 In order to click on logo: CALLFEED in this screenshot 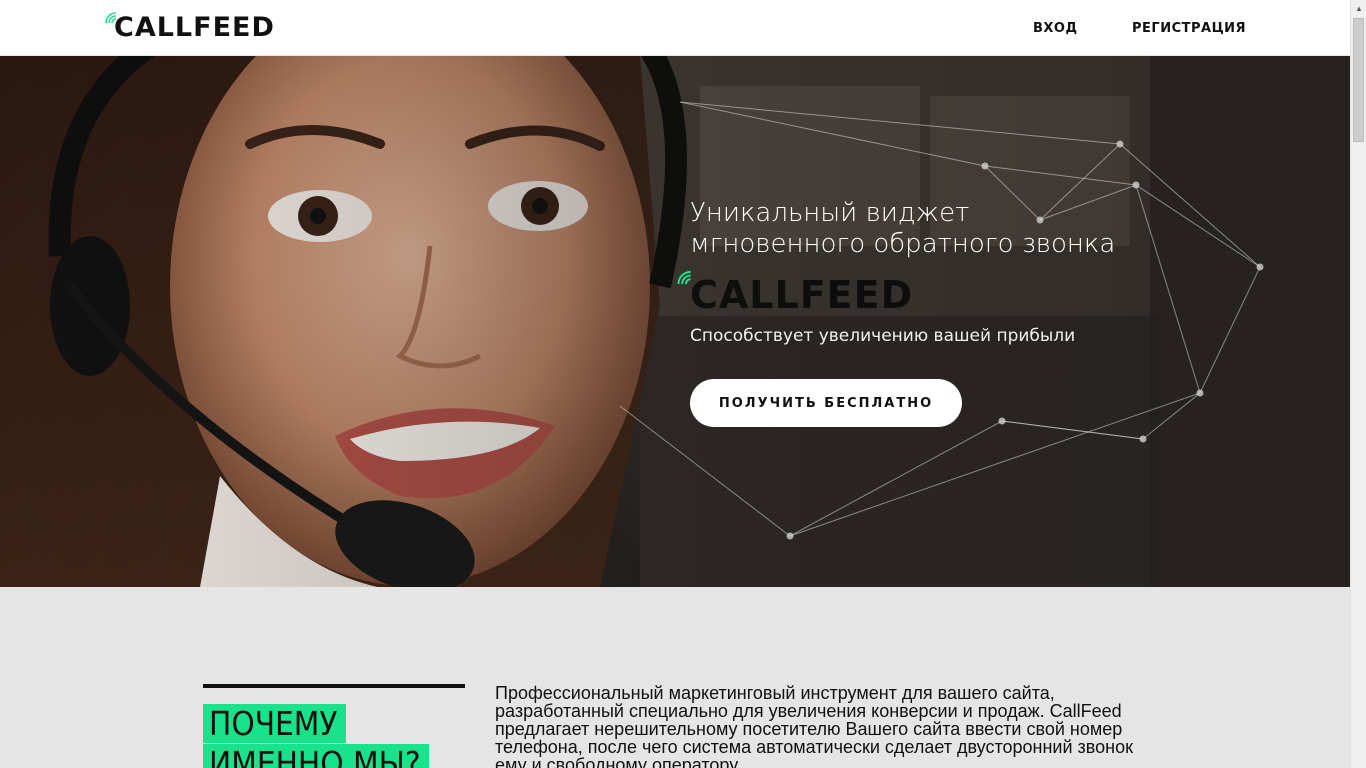, I will do `click(189, 28)`.